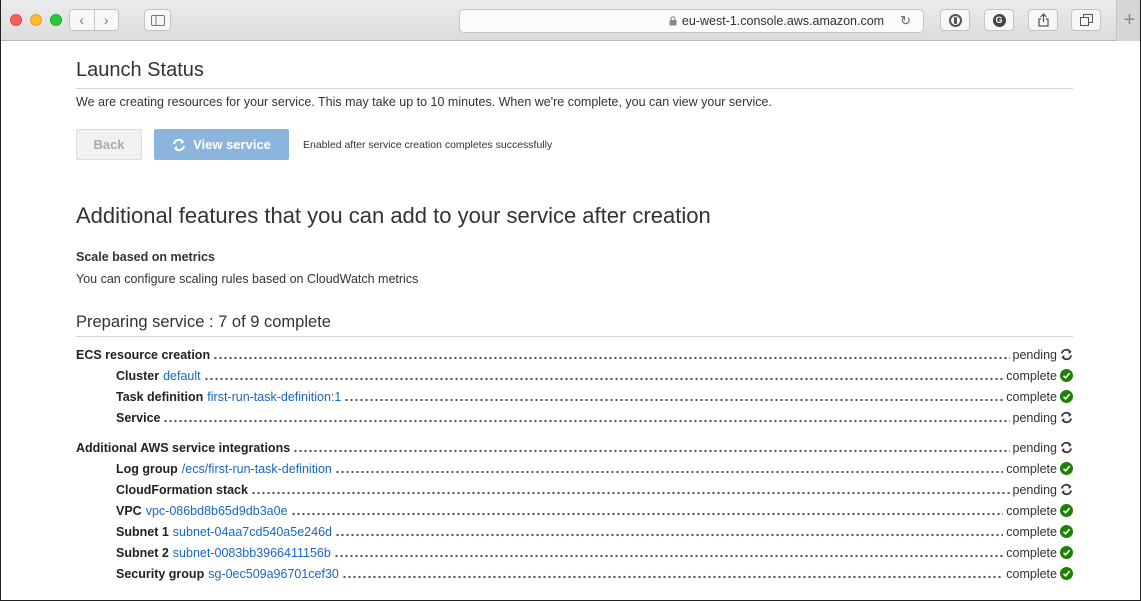  I want to click on extension-icon, so click(955, 20).